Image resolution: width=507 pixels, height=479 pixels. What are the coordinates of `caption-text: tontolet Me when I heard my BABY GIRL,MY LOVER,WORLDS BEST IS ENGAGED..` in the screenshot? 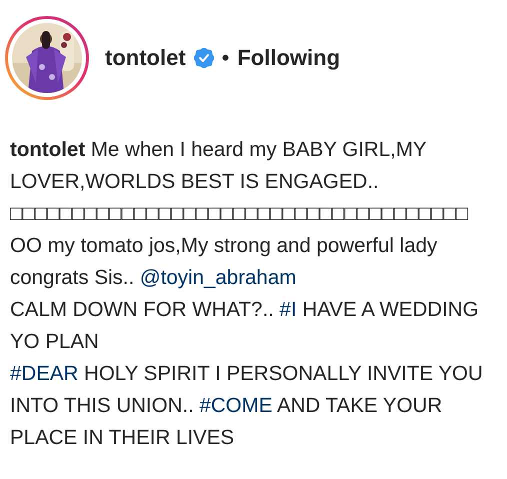 It's located at (219, 166).